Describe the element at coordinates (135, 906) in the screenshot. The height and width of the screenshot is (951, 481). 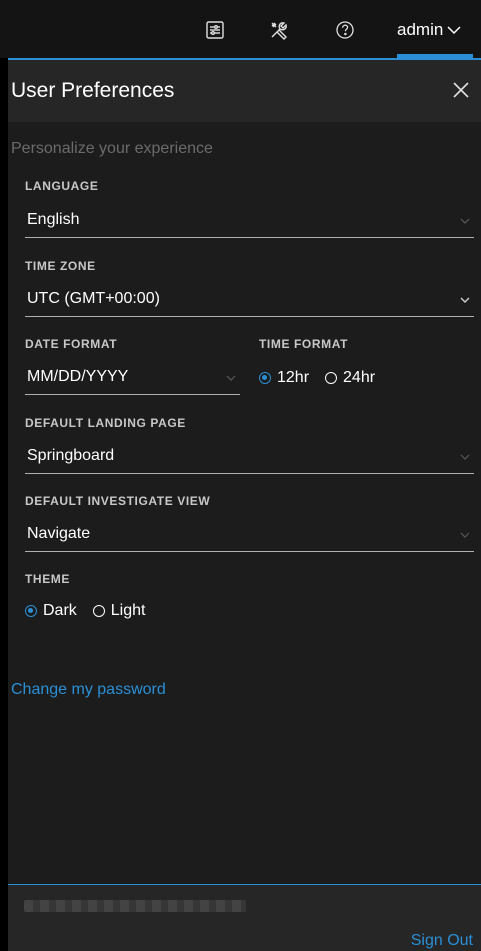
I see `redacted-user-info` at that location.